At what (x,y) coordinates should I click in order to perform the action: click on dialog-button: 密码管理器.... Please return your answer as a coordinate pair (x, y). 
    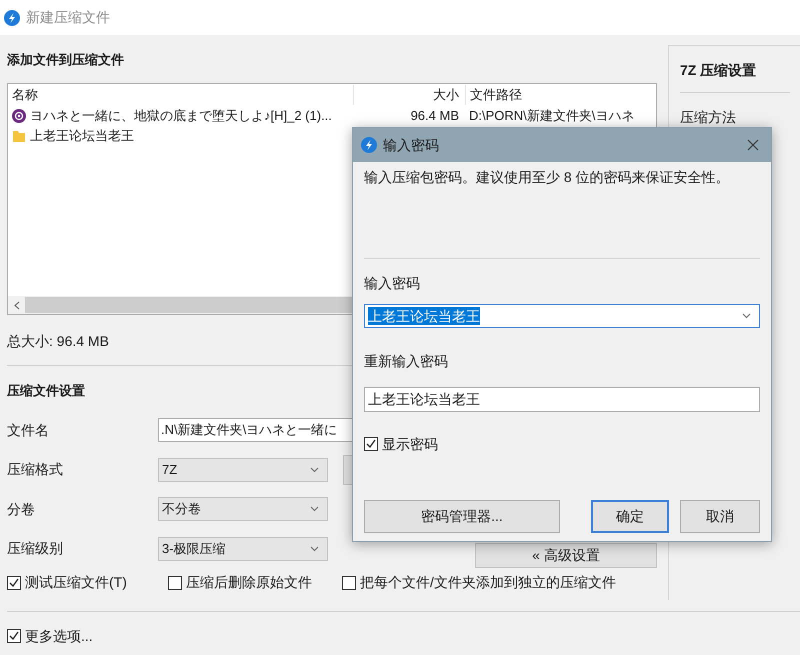
    Looking at the image, I should click on (462, 516).